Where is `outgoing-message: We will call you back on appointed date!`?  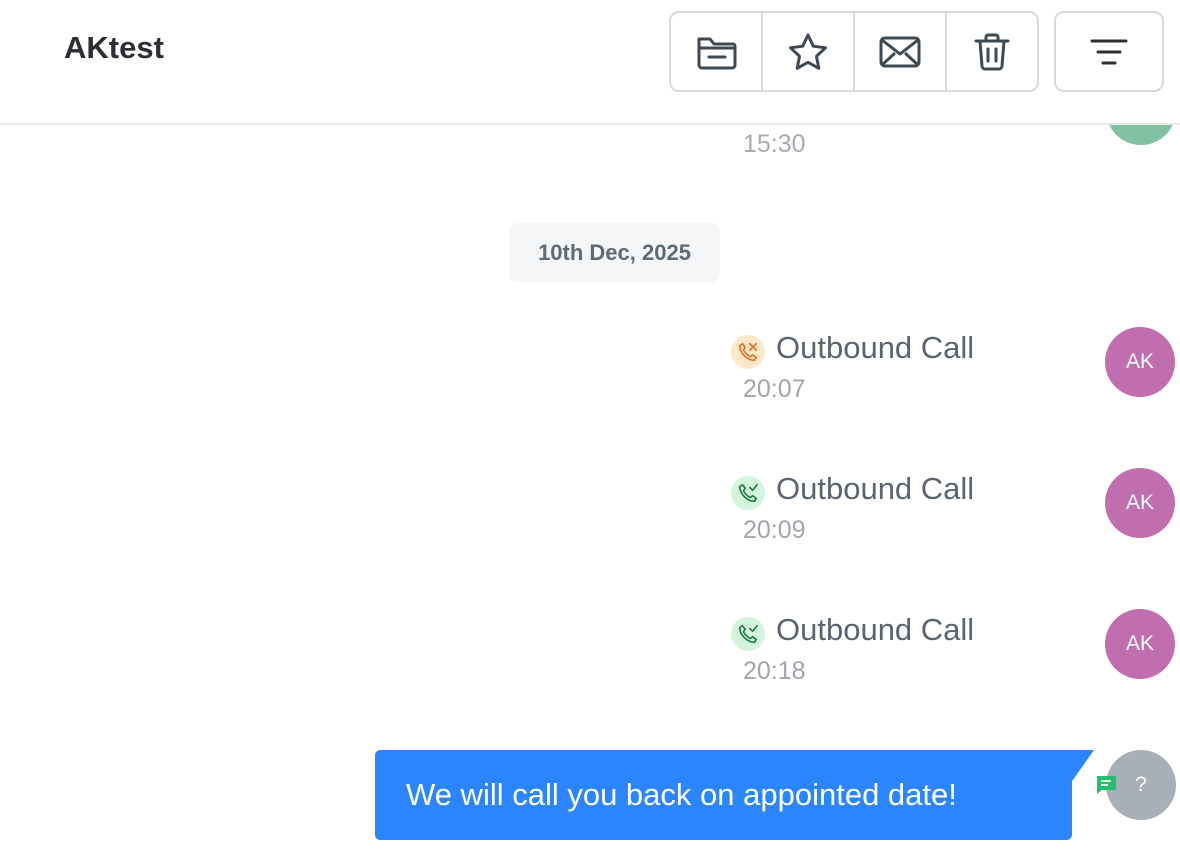 outgoing-message: We will call you back on appointed date! is located at coordinates (723, 795).